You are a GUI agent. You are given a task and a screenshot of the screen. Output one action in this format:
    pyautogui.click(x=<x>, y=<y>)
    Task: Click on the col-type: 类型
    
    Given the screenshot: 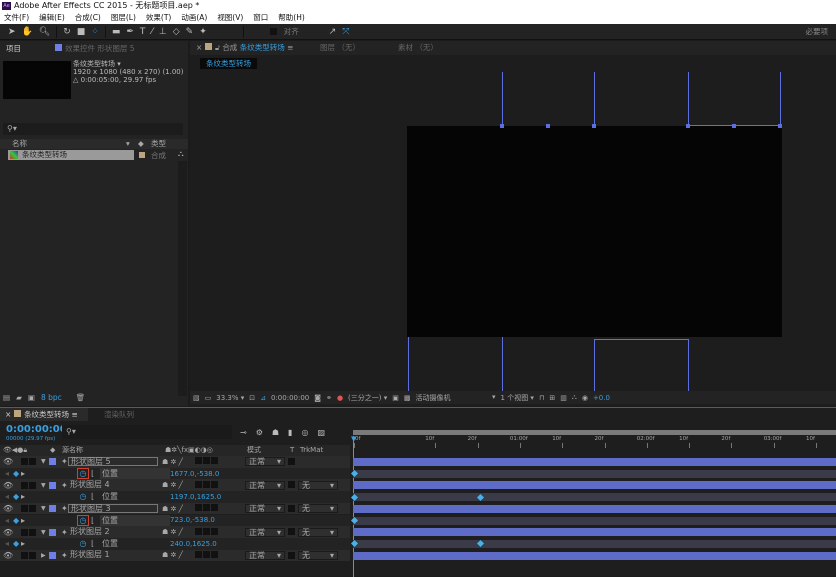 What is the action you would take?
    pyautogui.click(x=158, y=144)
    